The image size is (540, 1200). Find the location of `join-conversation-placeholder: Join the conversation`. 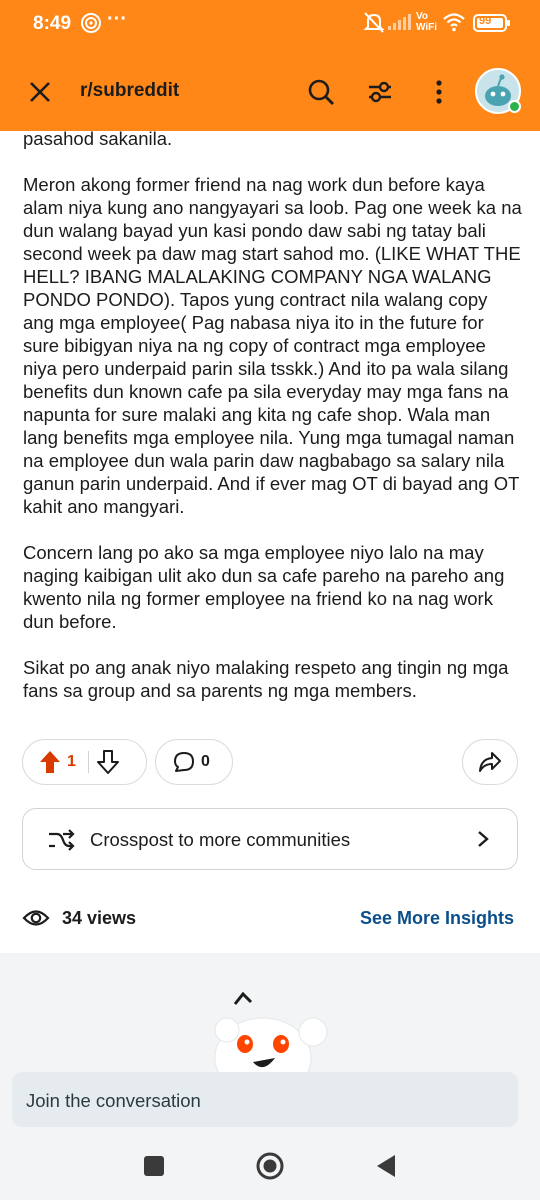

join-conversation-placeholder: Join the conversation is located at coordinates (113, 1100).